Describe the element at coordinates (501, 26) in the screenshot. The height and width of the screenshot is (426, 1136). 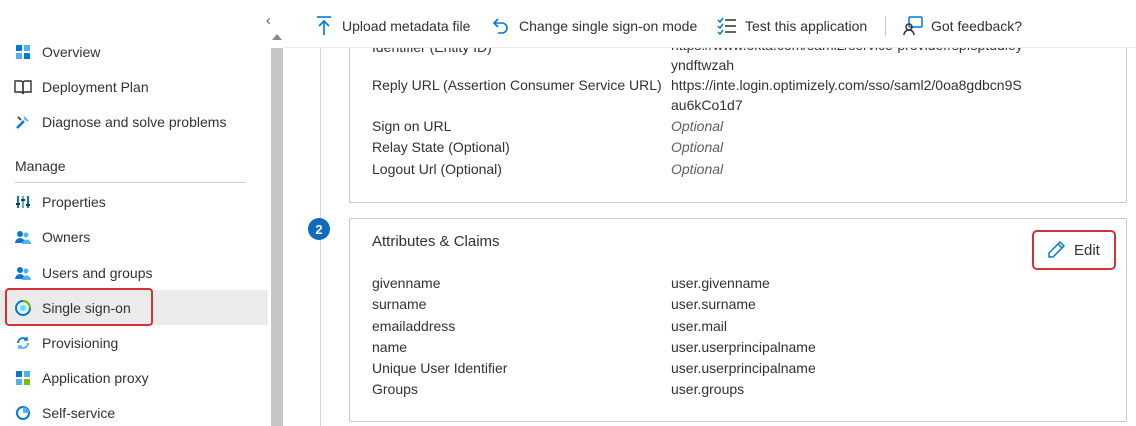
I see `undo-icon` at that location.